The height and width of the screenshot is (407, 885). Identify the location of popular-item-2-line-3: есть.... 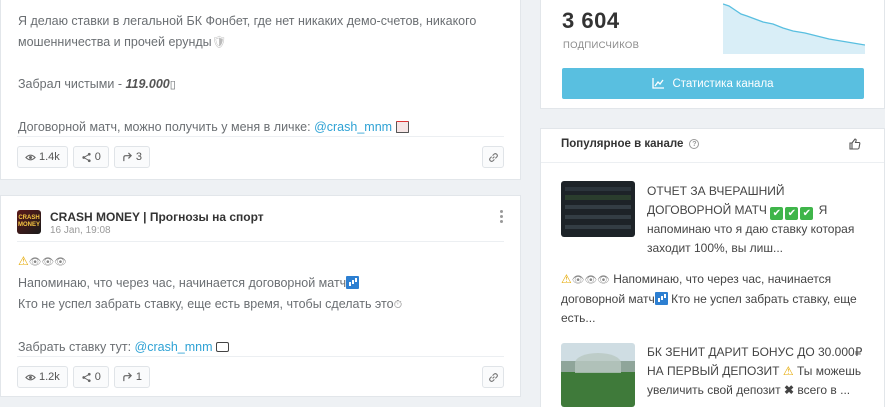
(578, 318).